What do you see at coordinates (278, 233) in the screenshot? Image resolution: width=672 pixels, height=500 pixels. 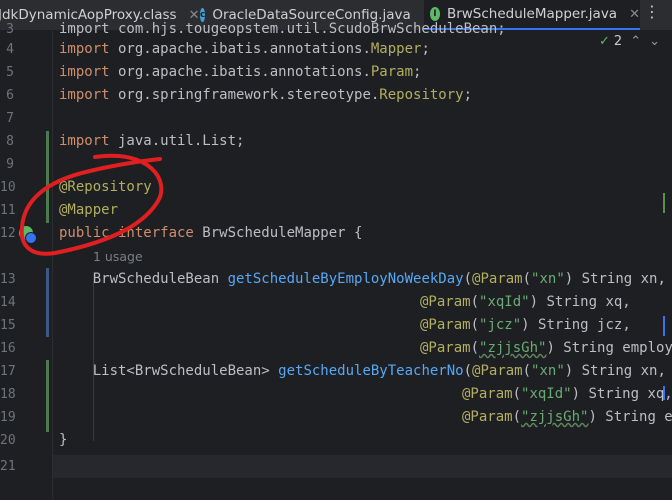 I see `interface-declaration: BrwScheduleMapper {` at bounding box center [278, 233].